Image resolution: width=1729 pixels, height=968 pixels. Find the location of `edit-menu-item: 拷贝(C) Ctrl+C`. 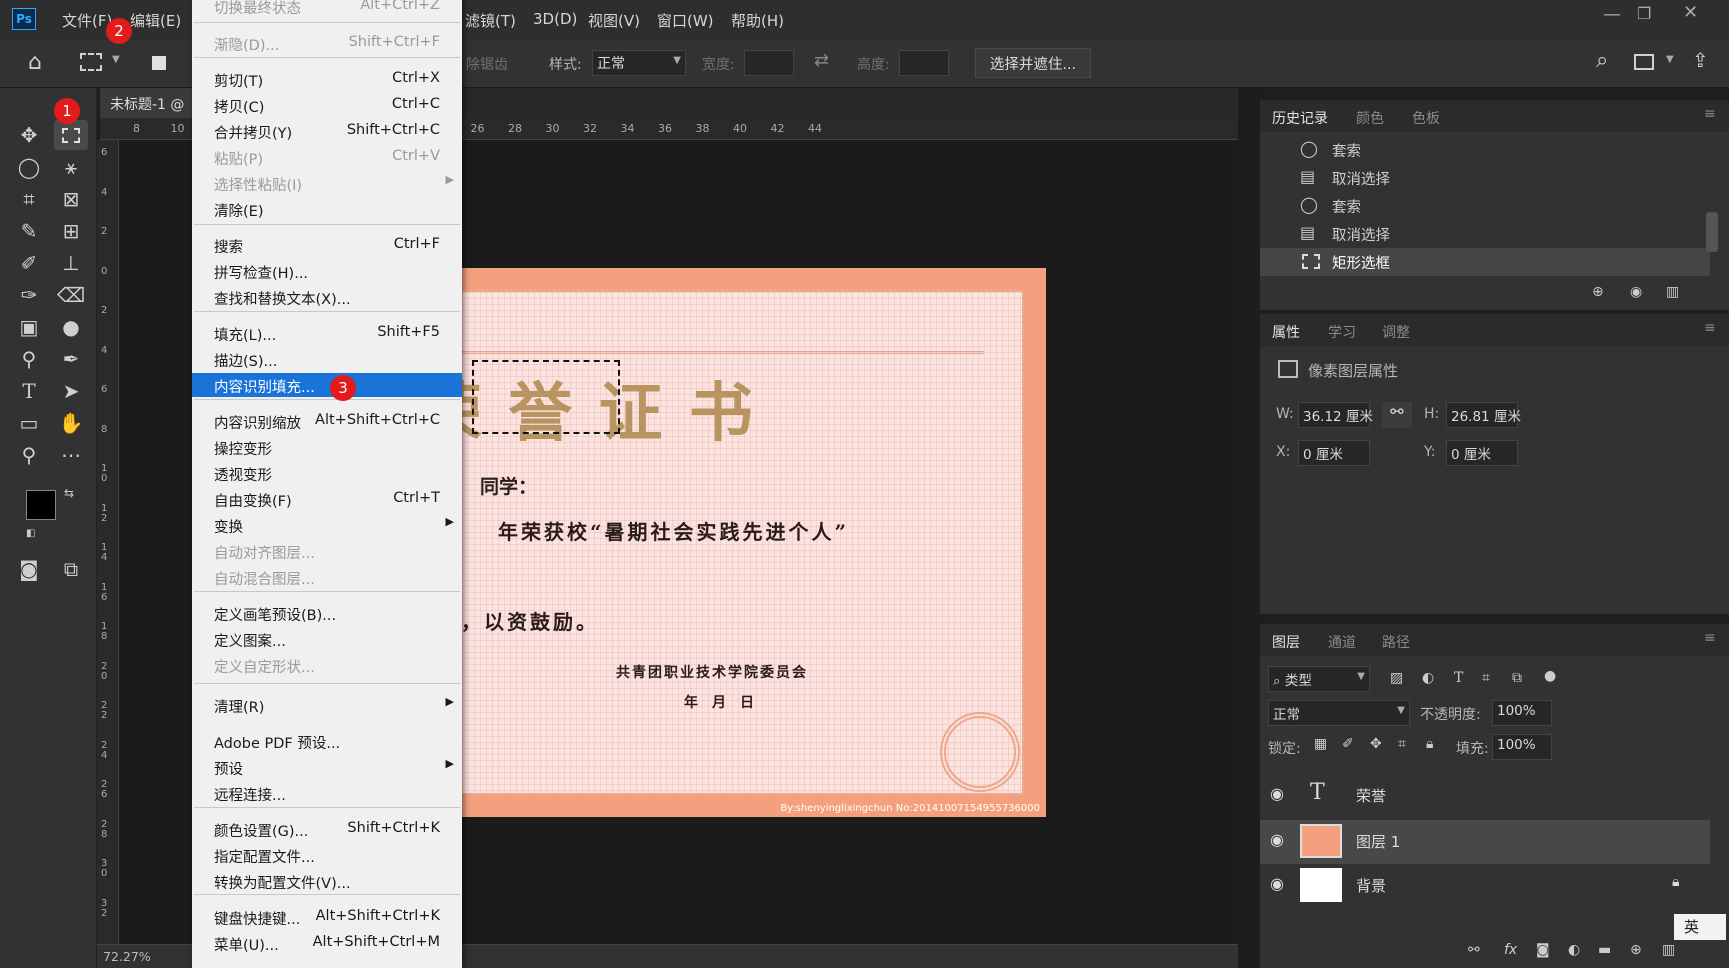

edit-menu-item: 拷贝(C) Ctrl+C is located at coordinates (327, 105).